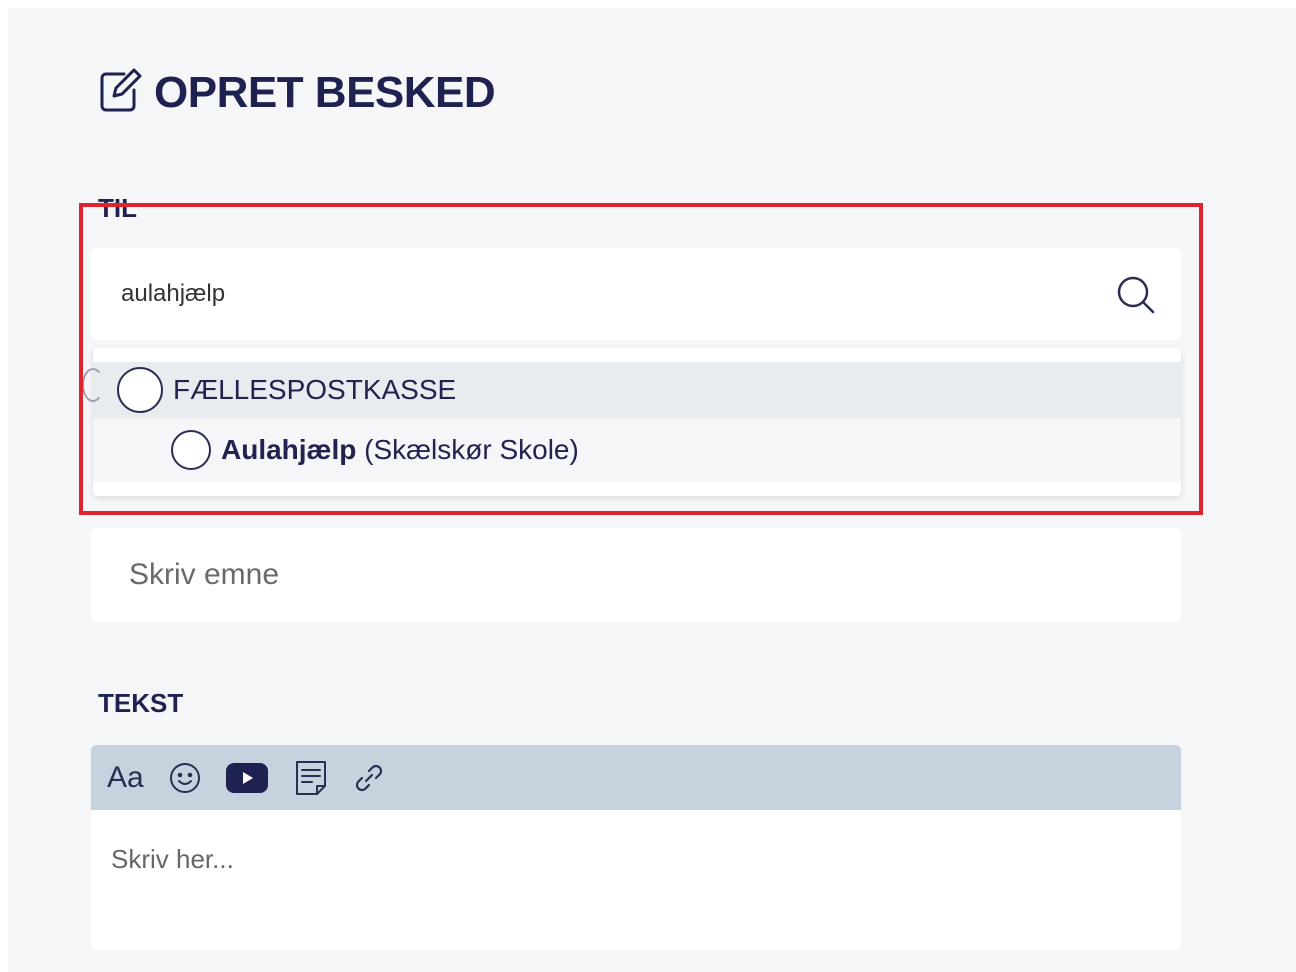 The width and height of the screenshot is (1296, 972). I want to click on recipient-search-field, so click(636, 294).